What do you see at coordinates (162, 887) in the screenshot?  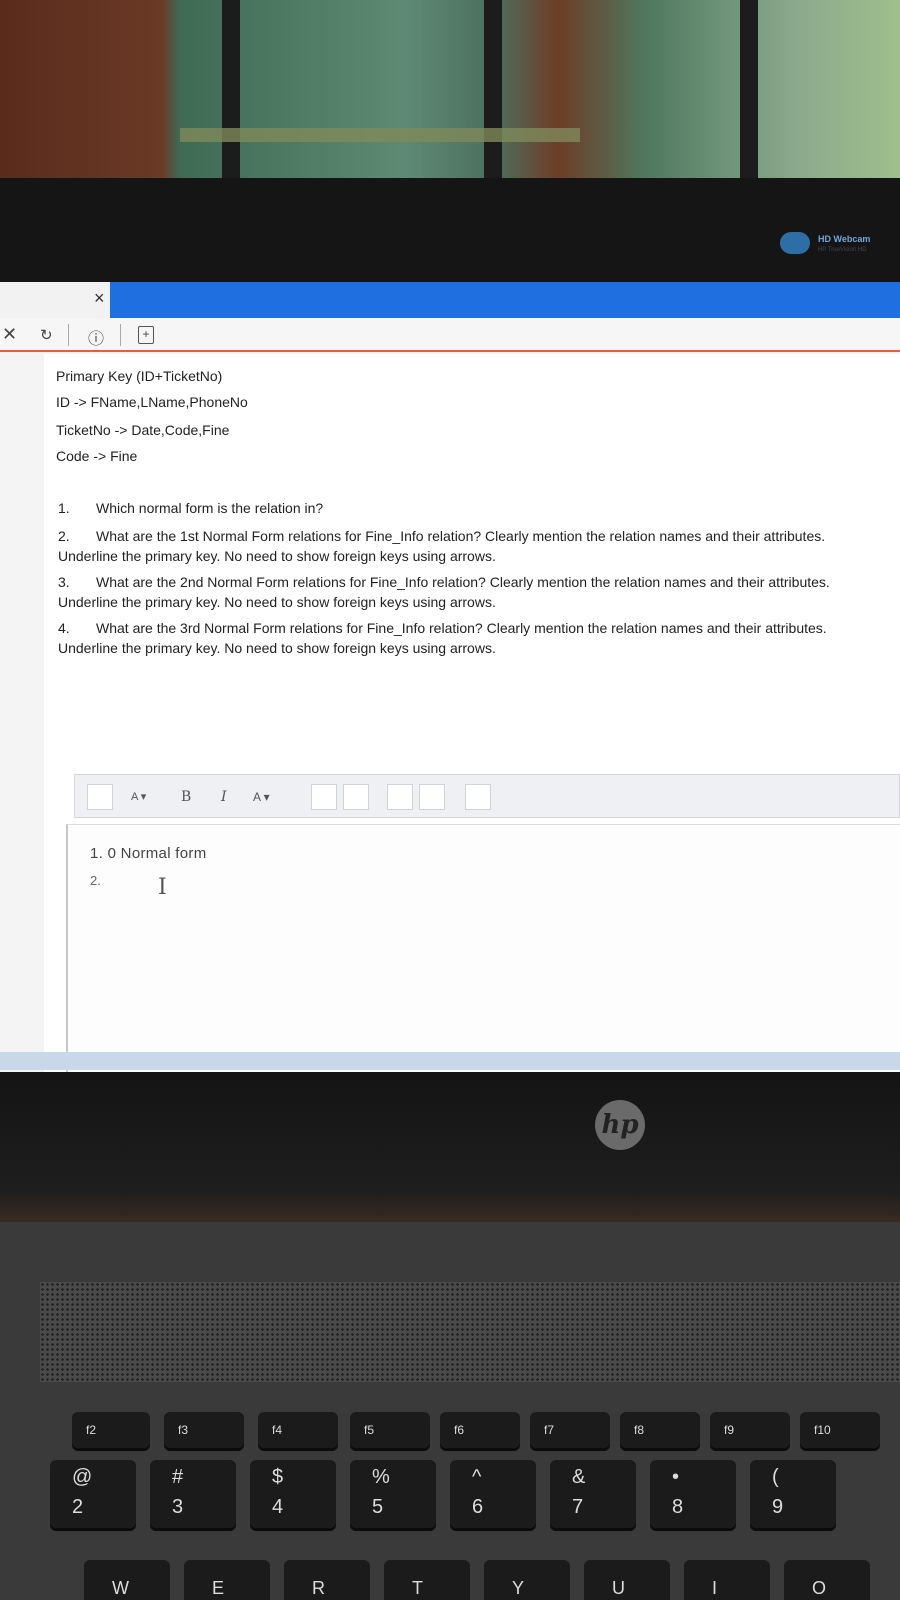 I see `text-cursor-icon: I` at bounding box center [162, 887].